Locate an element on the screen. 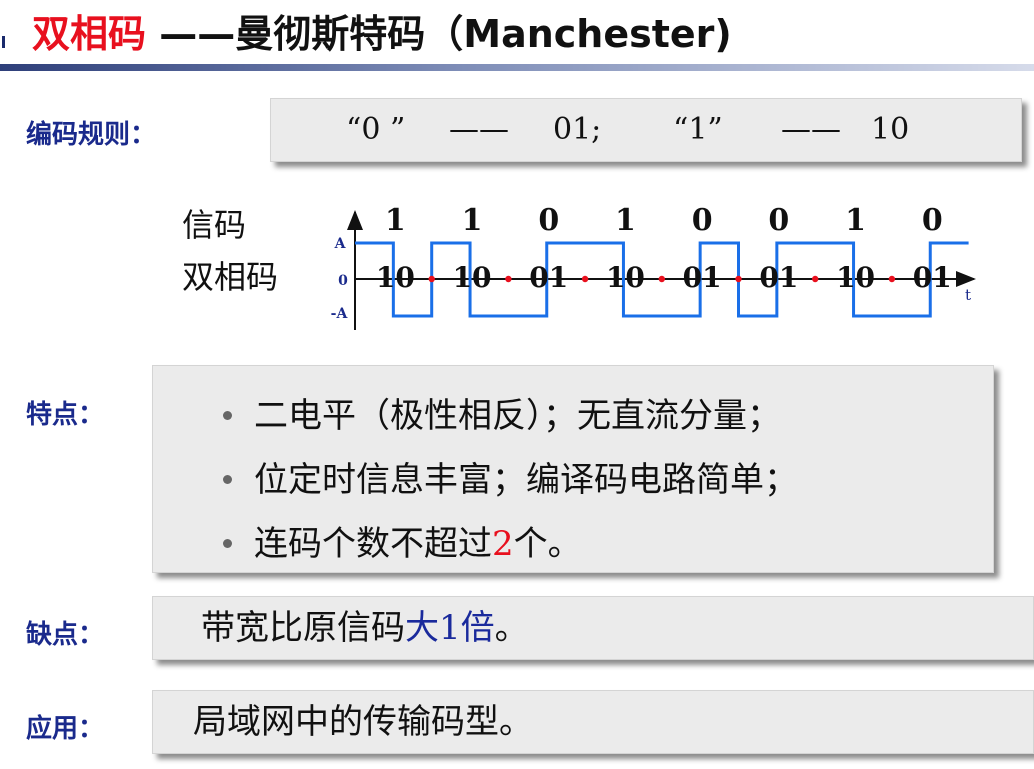 This screenshot has height=769, width=1034. axis-label-a: A is located at coordinates (340, 244).